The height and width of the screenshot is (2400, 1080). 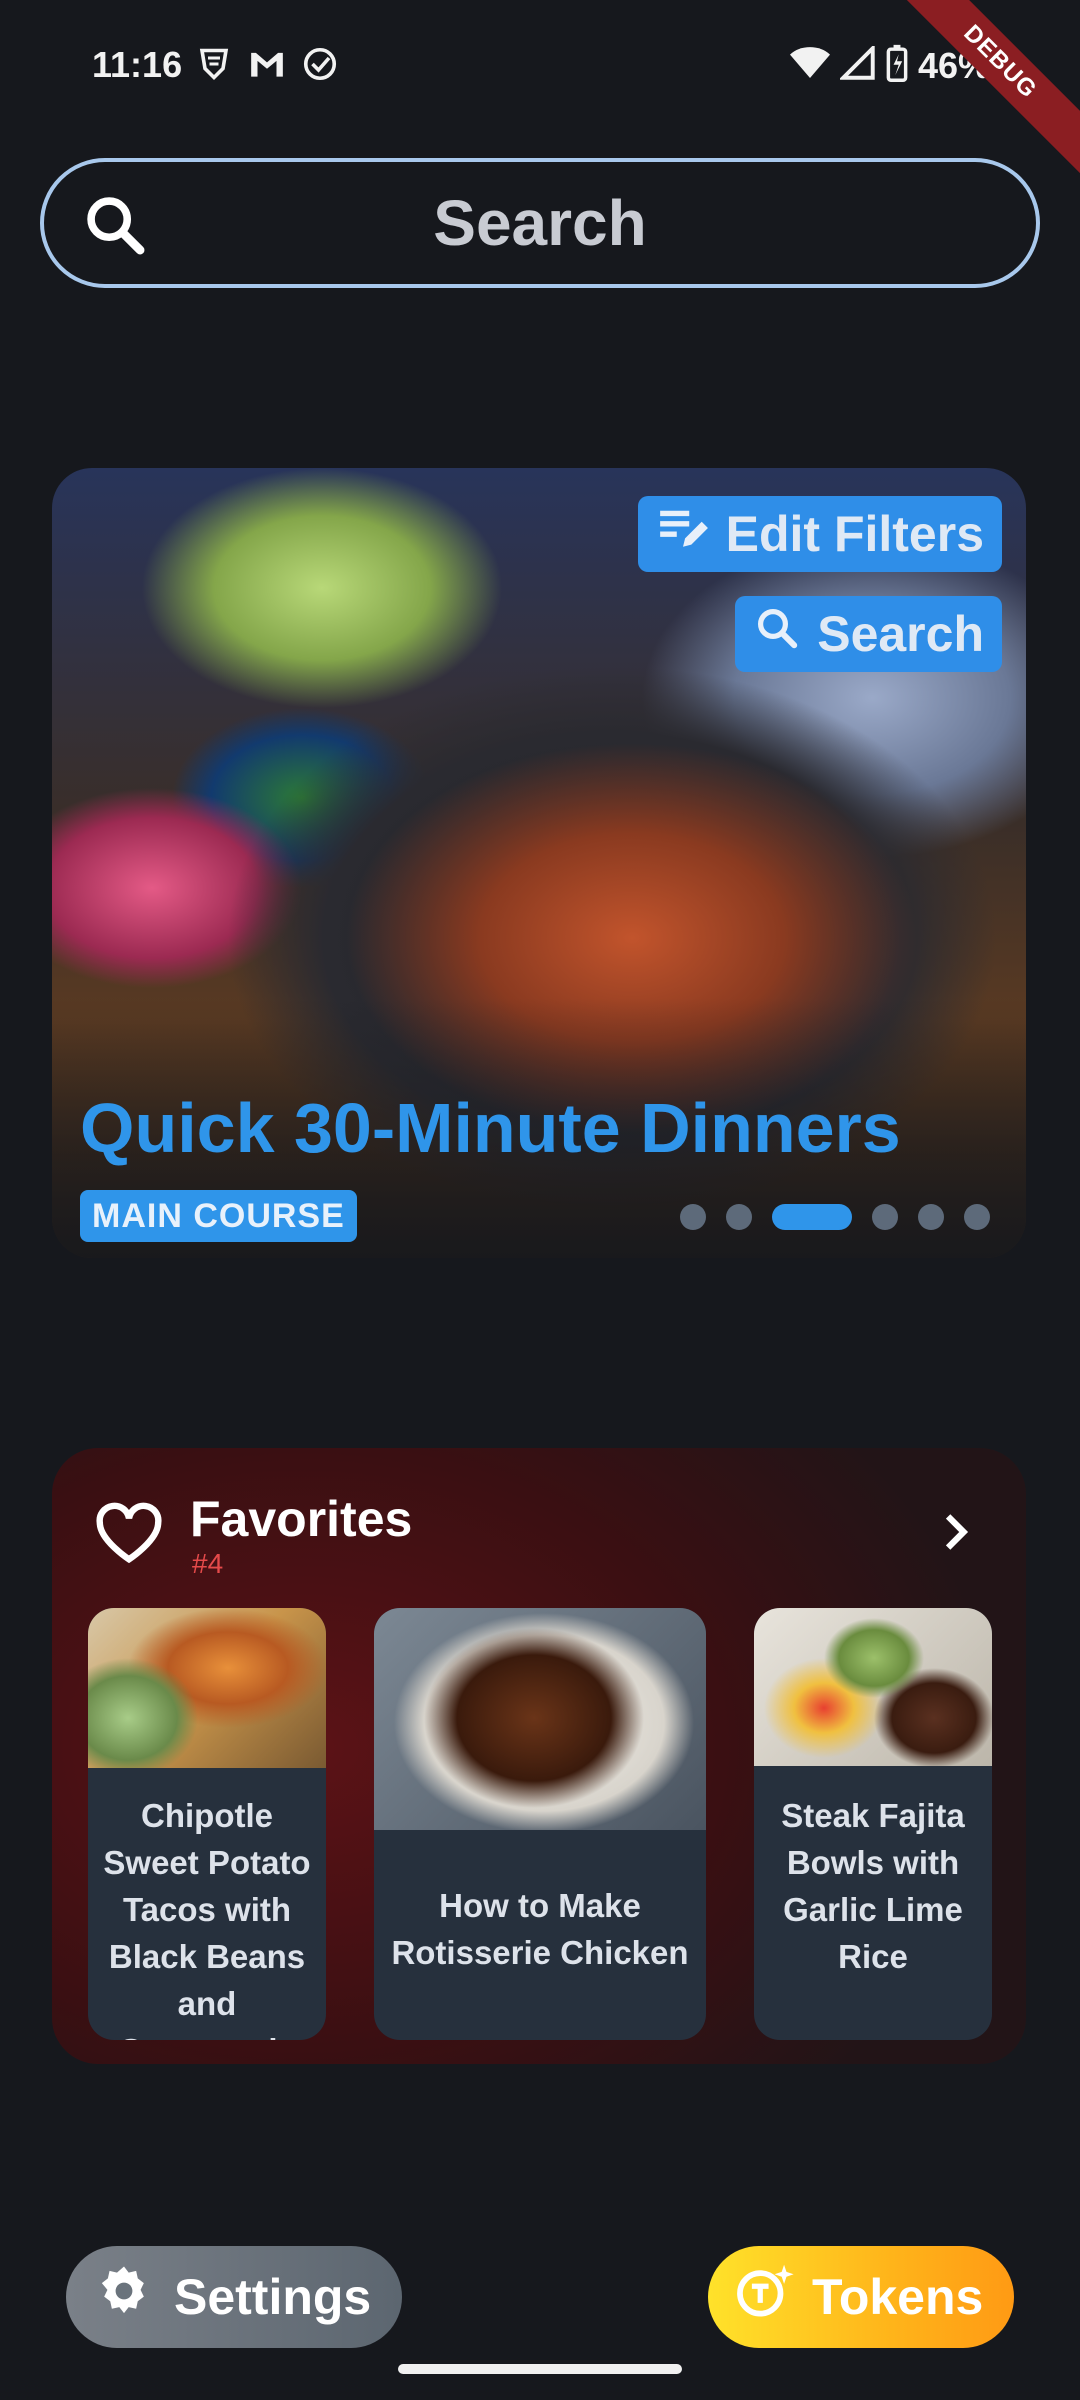 I want to click on recipe-card: Steak Fajita Bowls with Garlic Lime Rice, so click(x=873, y=1824).